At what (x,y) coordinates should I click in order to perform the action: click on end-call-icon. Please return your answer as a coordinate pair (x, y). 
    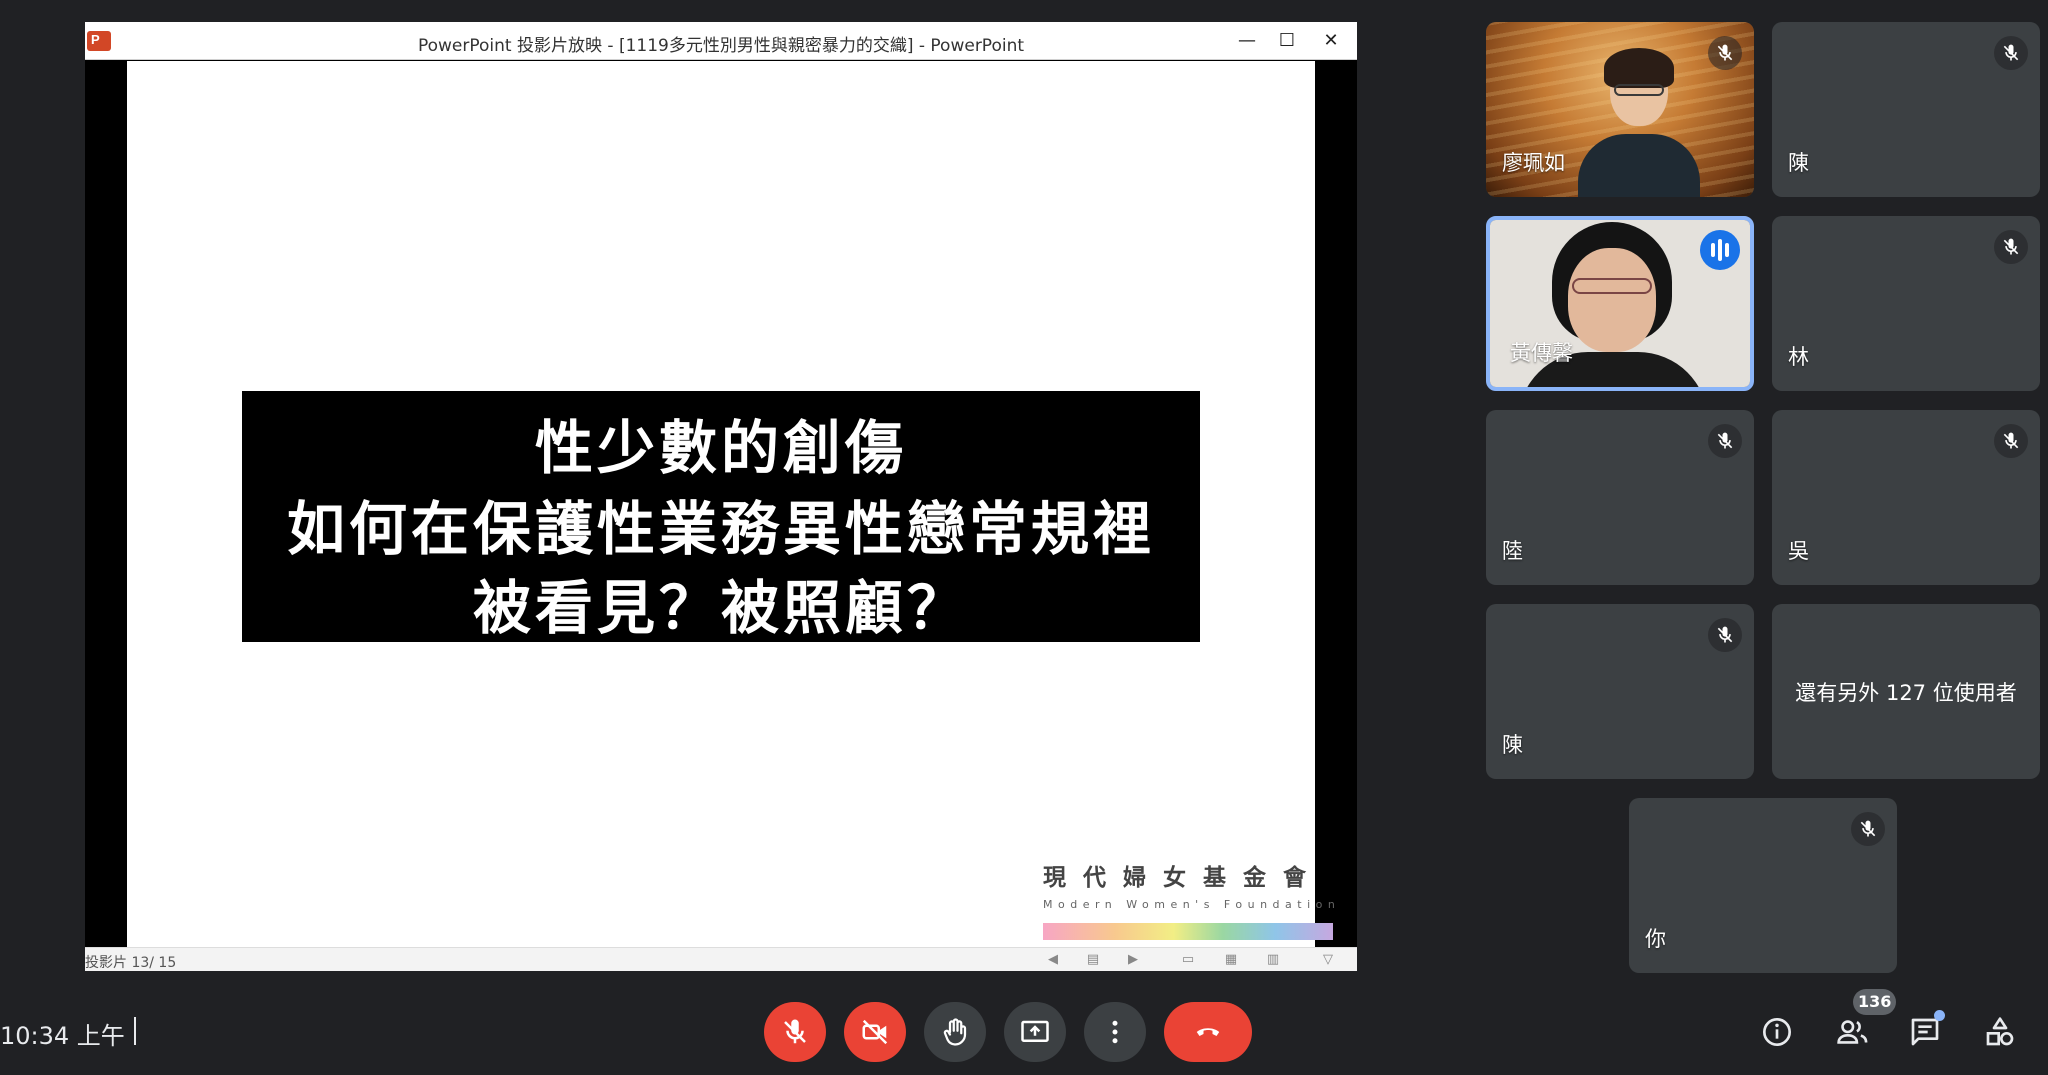
    Looking at the image, I should click on (1208, 1032).